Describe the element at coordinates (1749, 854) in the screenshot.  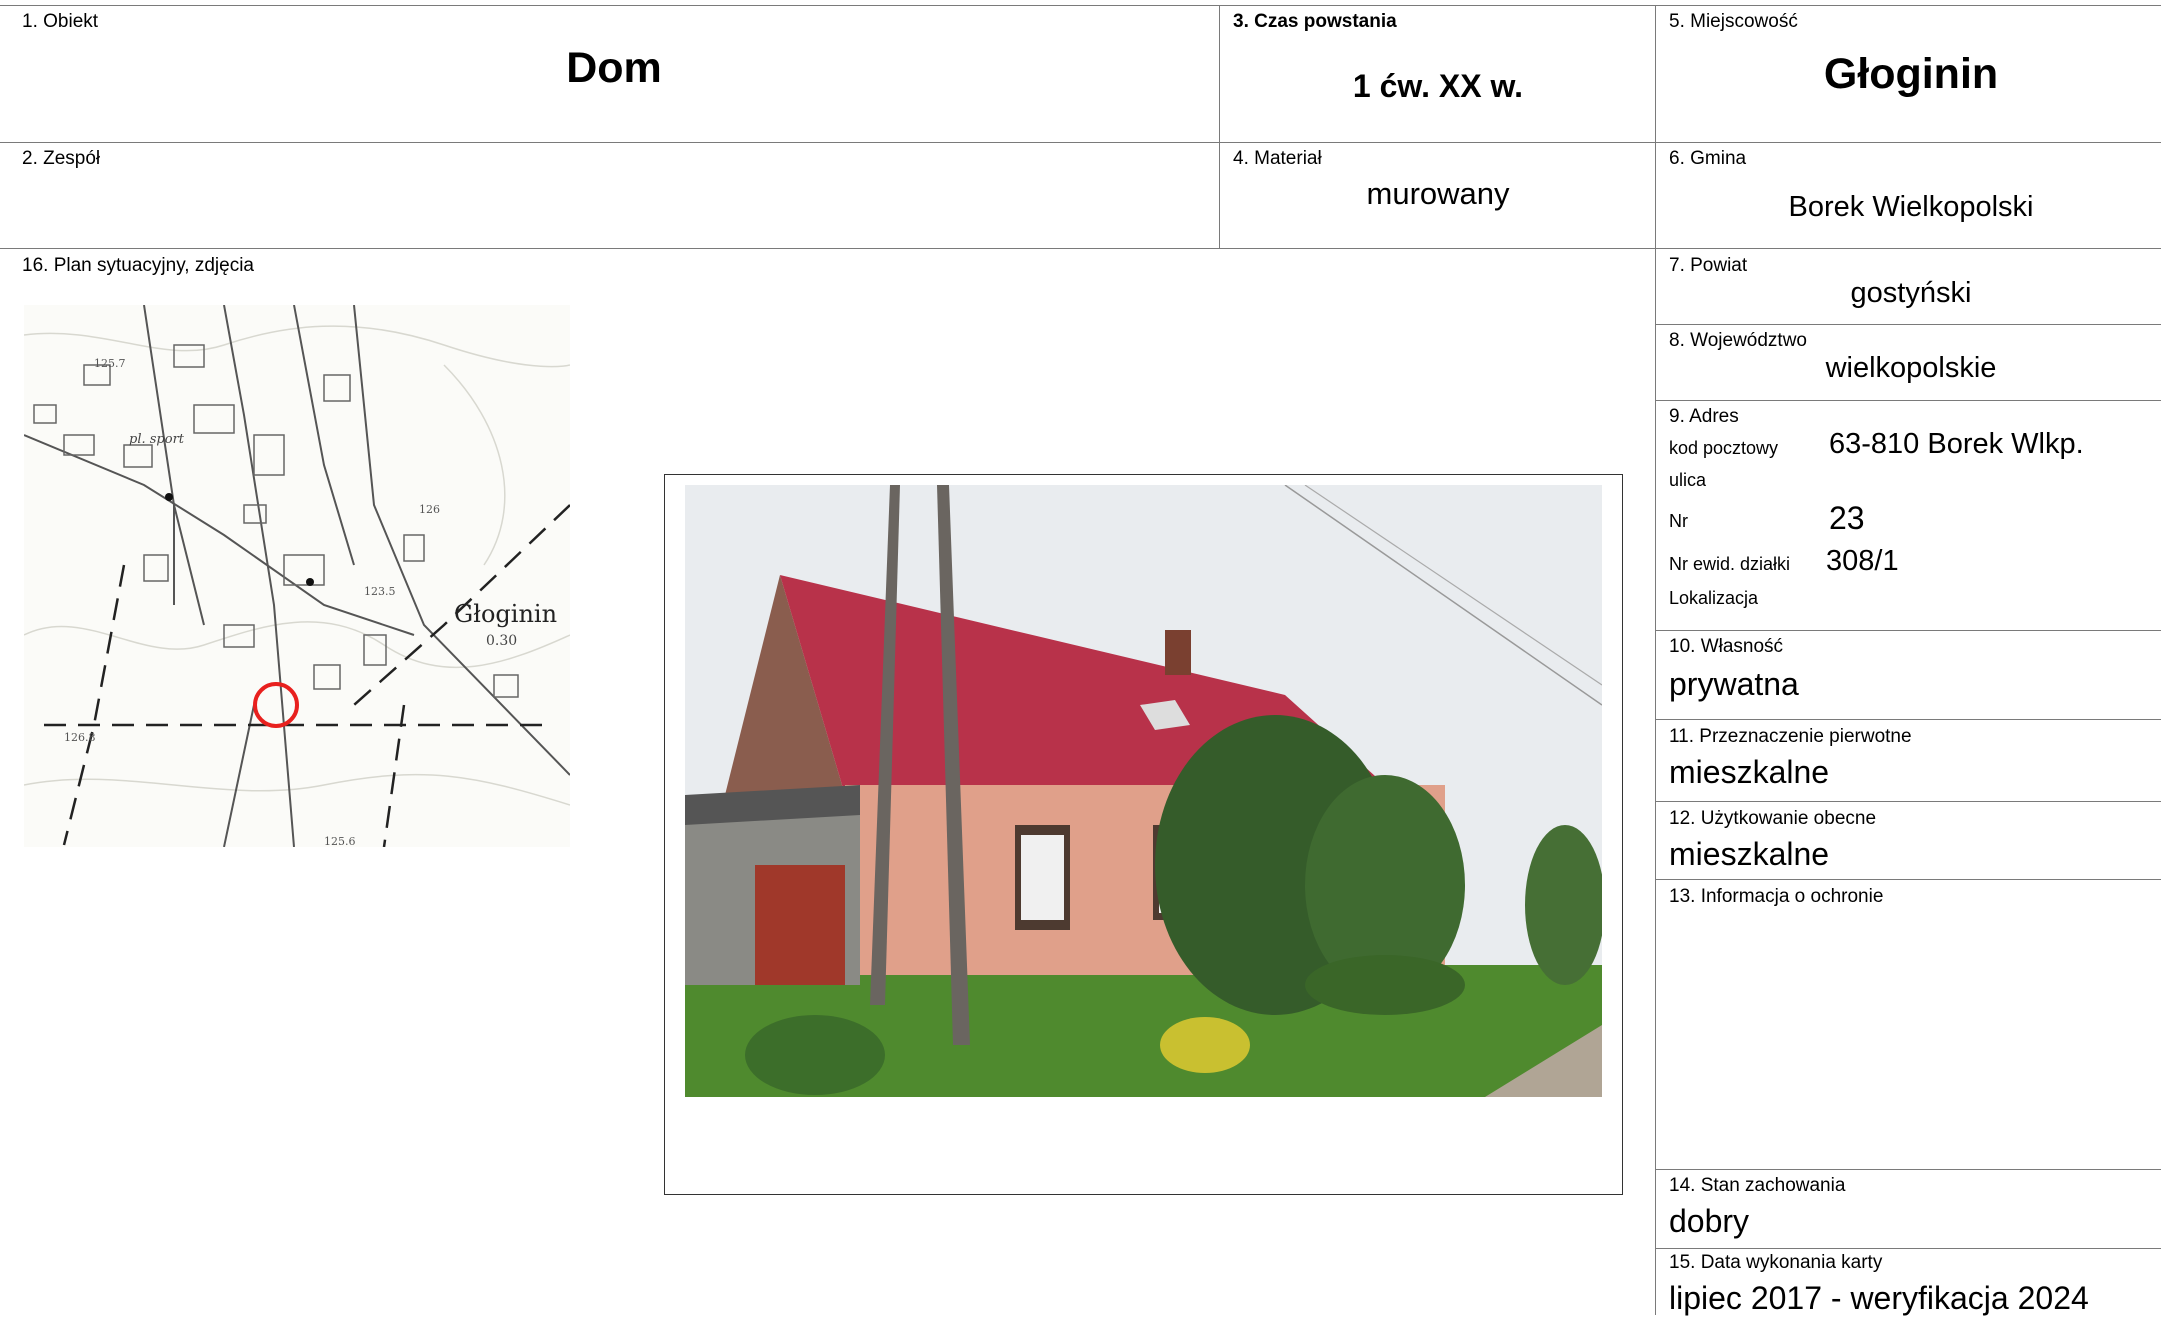
I see `uzytkowanie-value: mieszkalne` at that location.